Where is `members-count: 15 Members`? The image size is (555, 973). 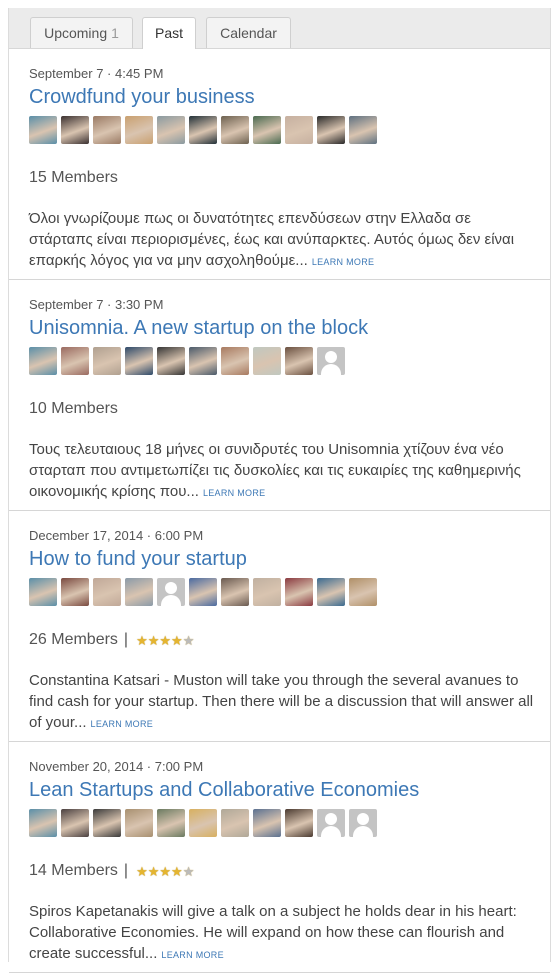 members-count: 15 Members is located at coordinates (73, 177).